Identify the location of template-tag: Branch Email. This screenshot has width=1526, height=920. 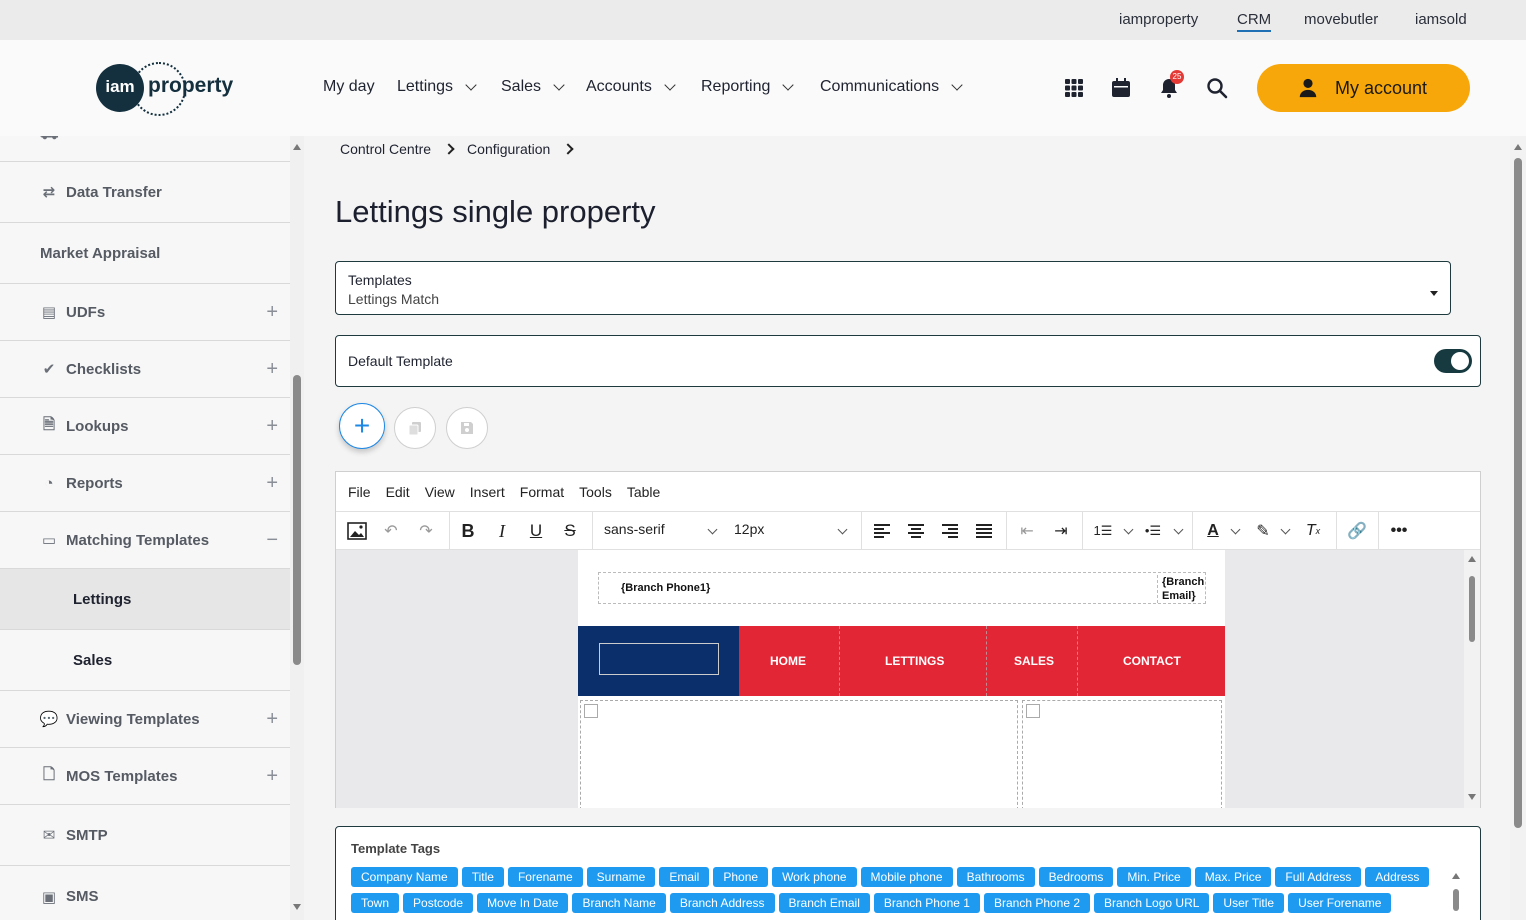
(824, 903).